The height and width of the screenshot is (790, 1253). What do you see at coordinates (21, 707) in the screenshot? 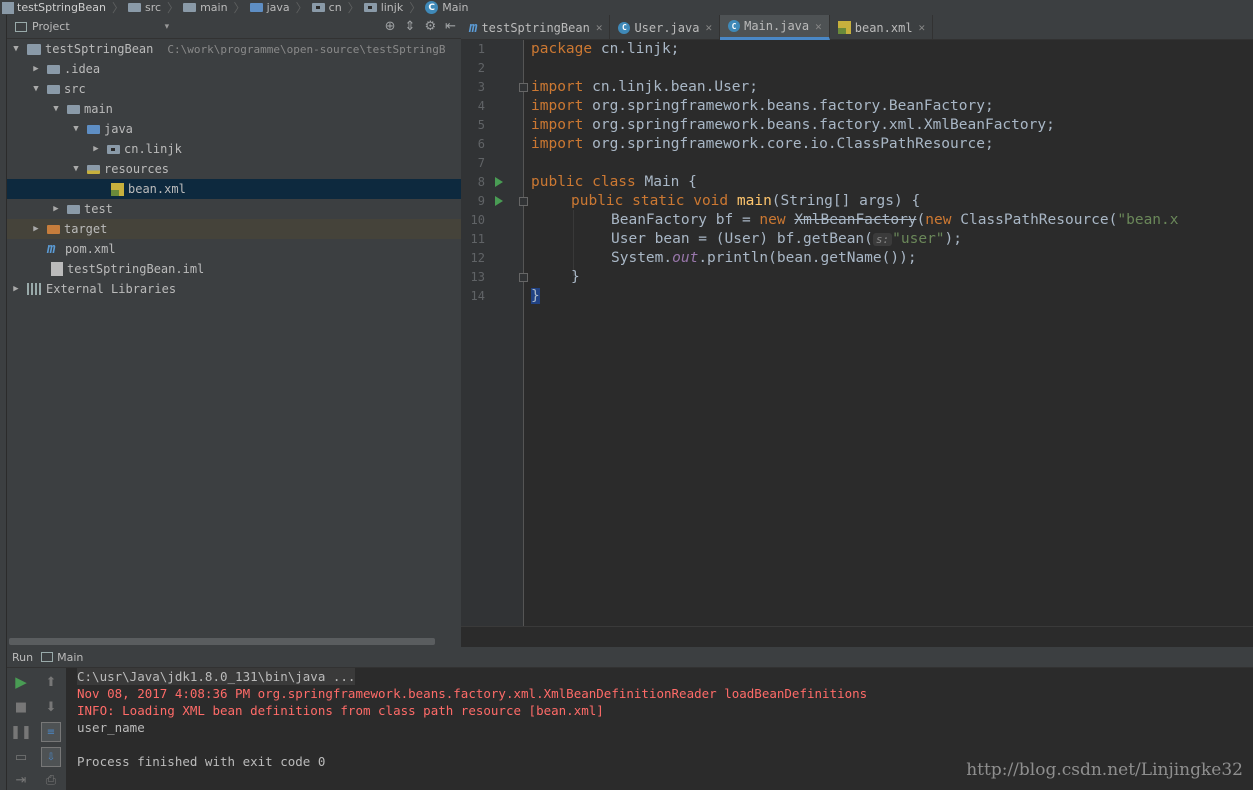
I see `stop-icon: ■` at bounding box center [21, 707].